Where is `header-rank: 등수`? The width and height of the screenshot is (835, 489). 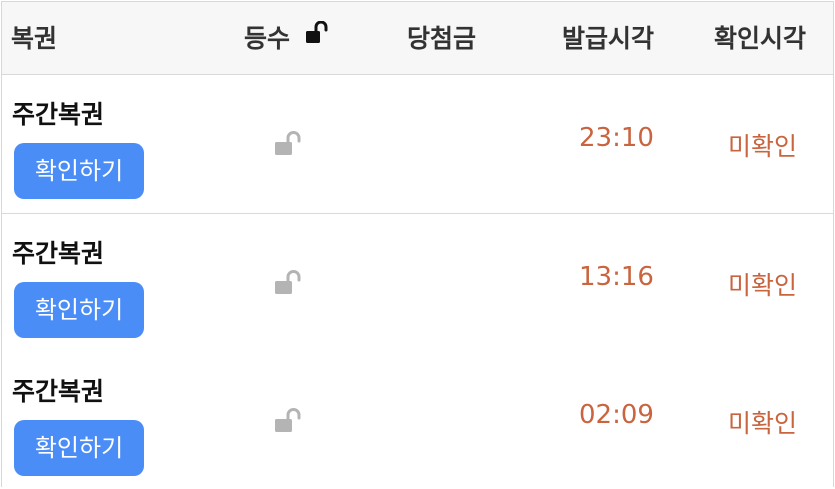
header-rank: 등수 is located at coordinates (286, 38).